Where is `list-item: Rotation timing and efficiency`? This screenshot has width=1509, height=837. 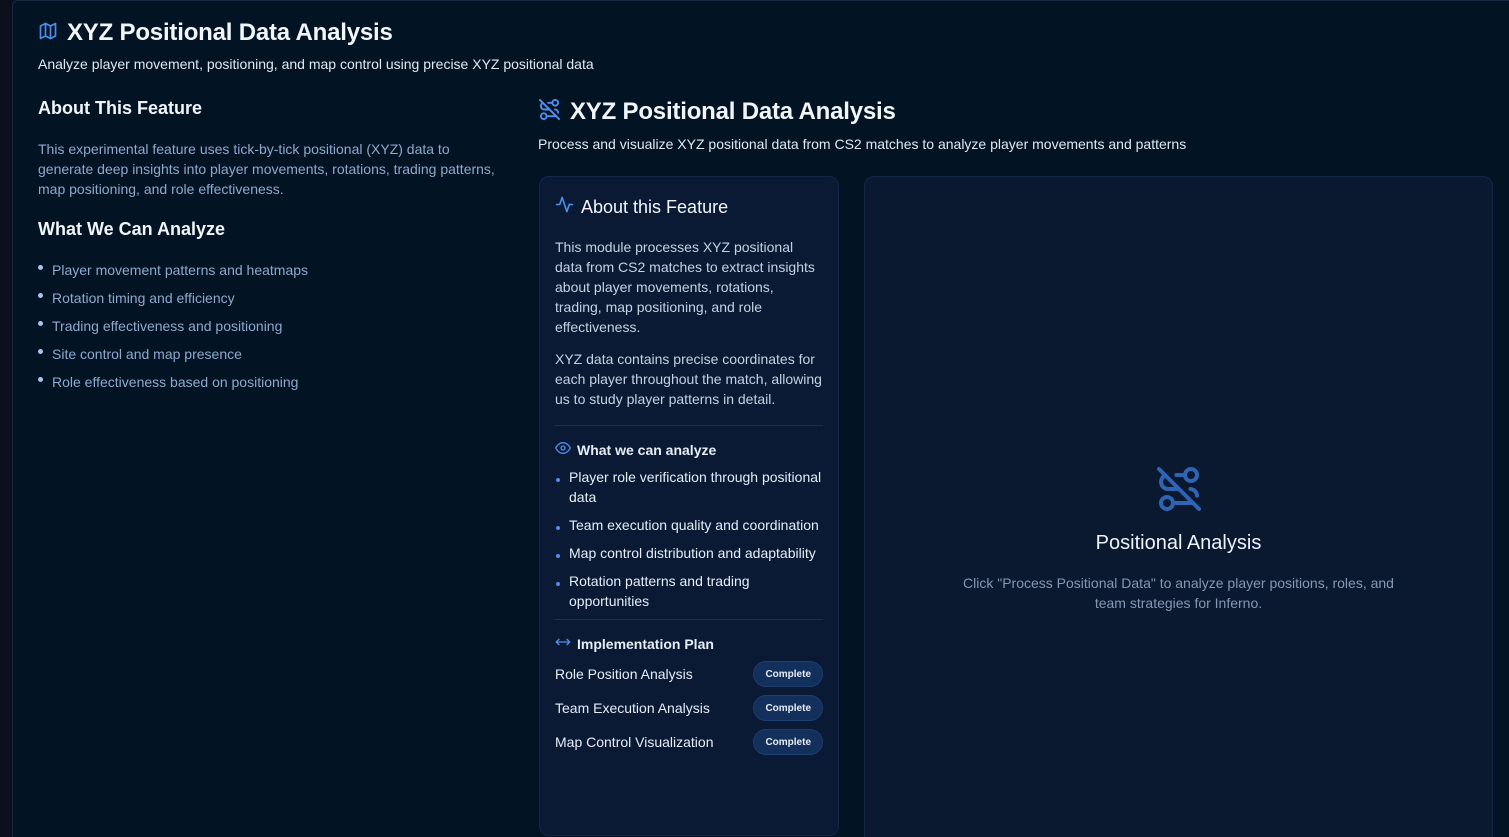 list-item: Rotation timing and efficiency is located at coordinates (268, 302).